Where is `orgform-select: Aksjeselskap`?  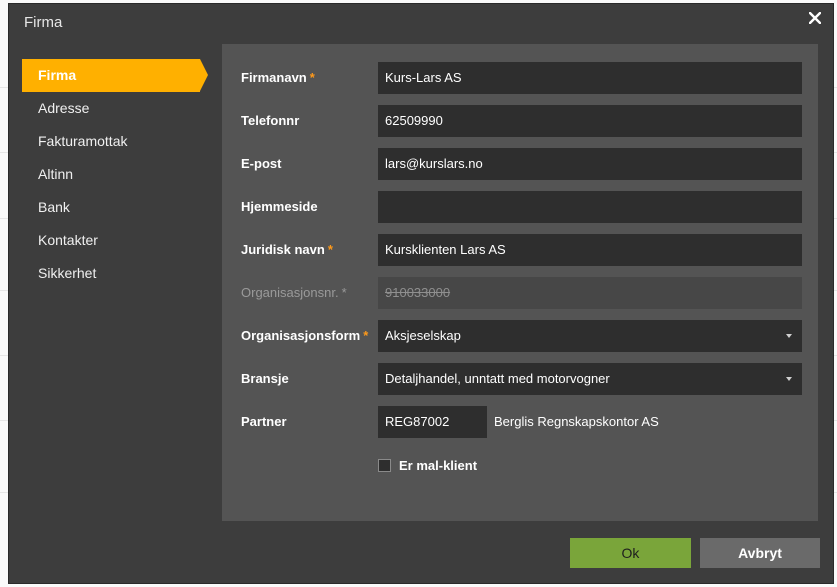 orgform-select: Aksjeselskap is located at coordinates (590, 336).